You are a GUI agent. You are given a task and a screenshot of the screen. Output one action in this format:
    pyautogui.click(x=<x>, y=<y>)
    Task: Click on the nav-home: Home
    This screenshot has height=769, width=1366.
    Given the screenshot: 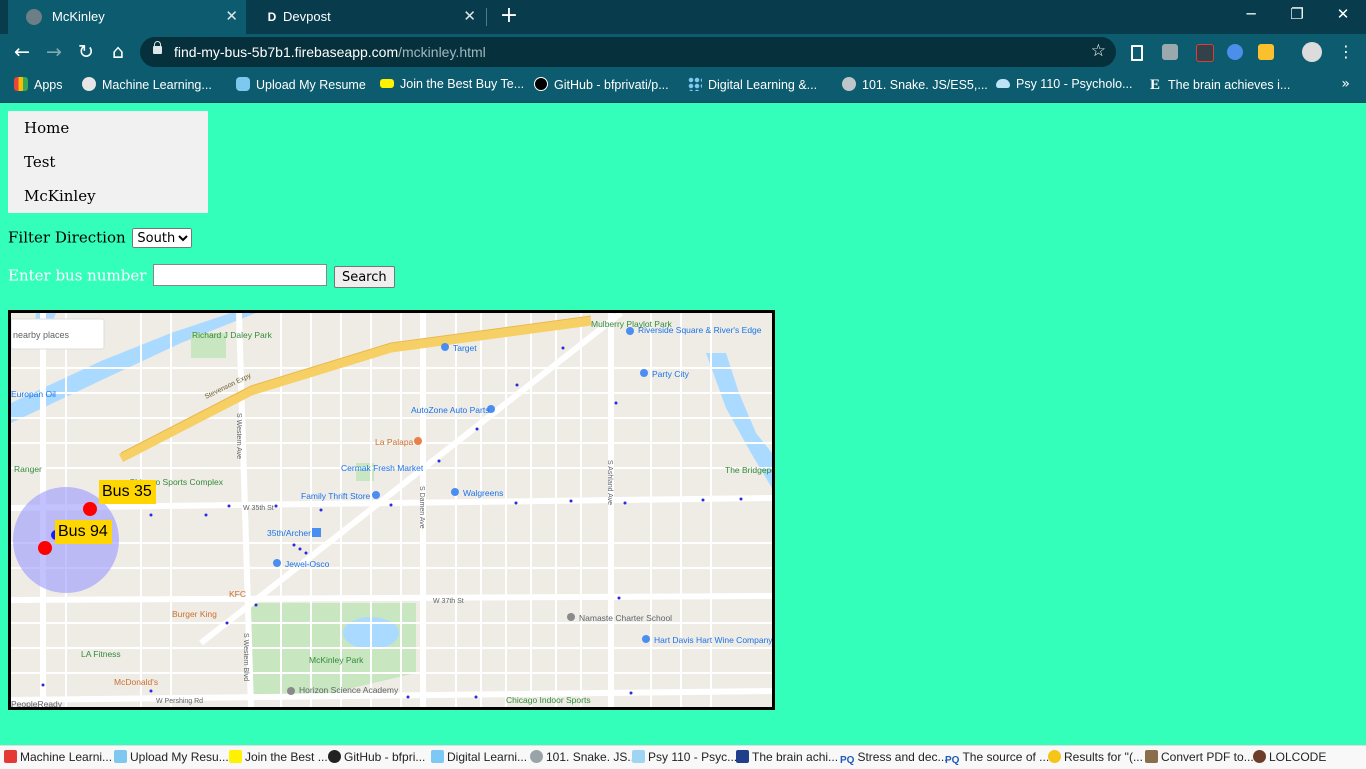 What is the action you would take?
    pyautogui.click(x=108, y=128)
    